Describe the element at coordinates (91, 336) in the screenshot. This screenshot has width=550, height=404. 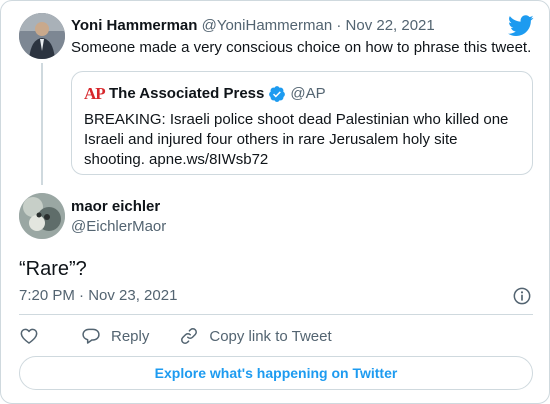
I see `speech-bubble-icon` at that location.